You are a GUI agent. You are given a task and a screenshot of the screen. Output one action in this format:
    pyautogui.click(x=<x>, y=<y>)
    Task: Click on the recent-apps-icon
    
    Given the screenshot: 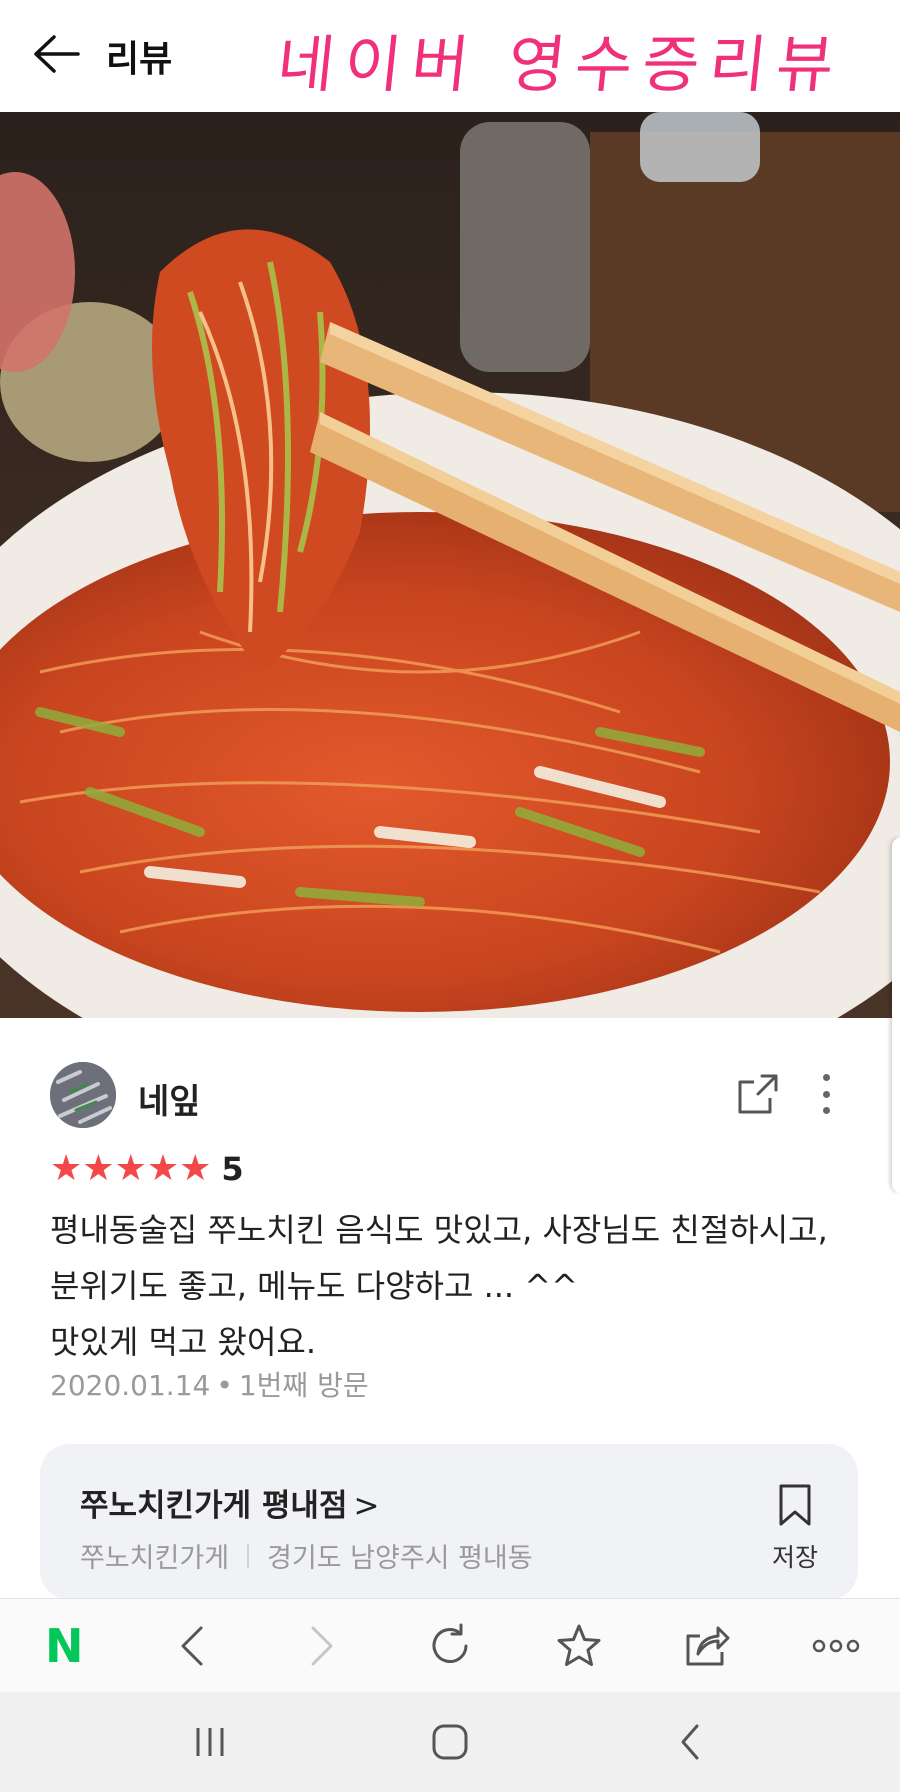 What is the action you would take?
    pyautogui.click(x=210, y=1742)
    